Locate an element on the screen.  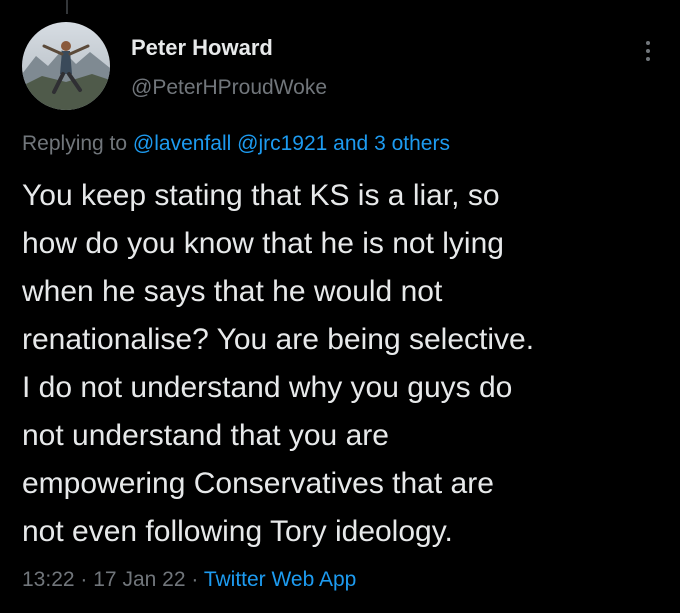
tweet-text-line: not even following Tory ideology. is located at coordinates (237, 531).